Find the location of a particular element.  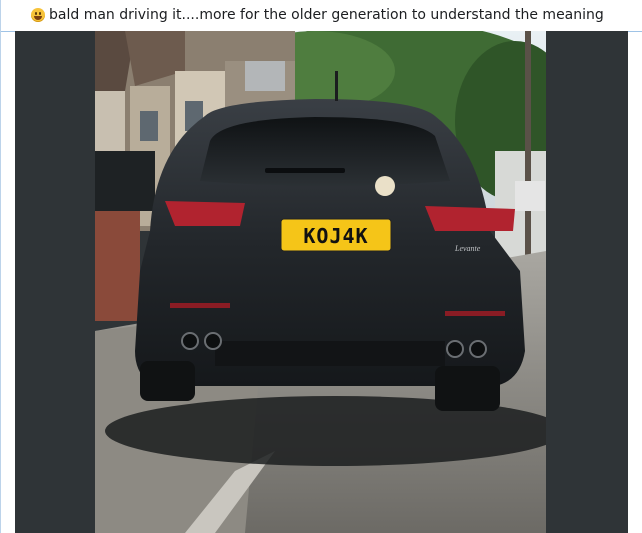

model-badge: Levante is located at coordinates (467, 248).